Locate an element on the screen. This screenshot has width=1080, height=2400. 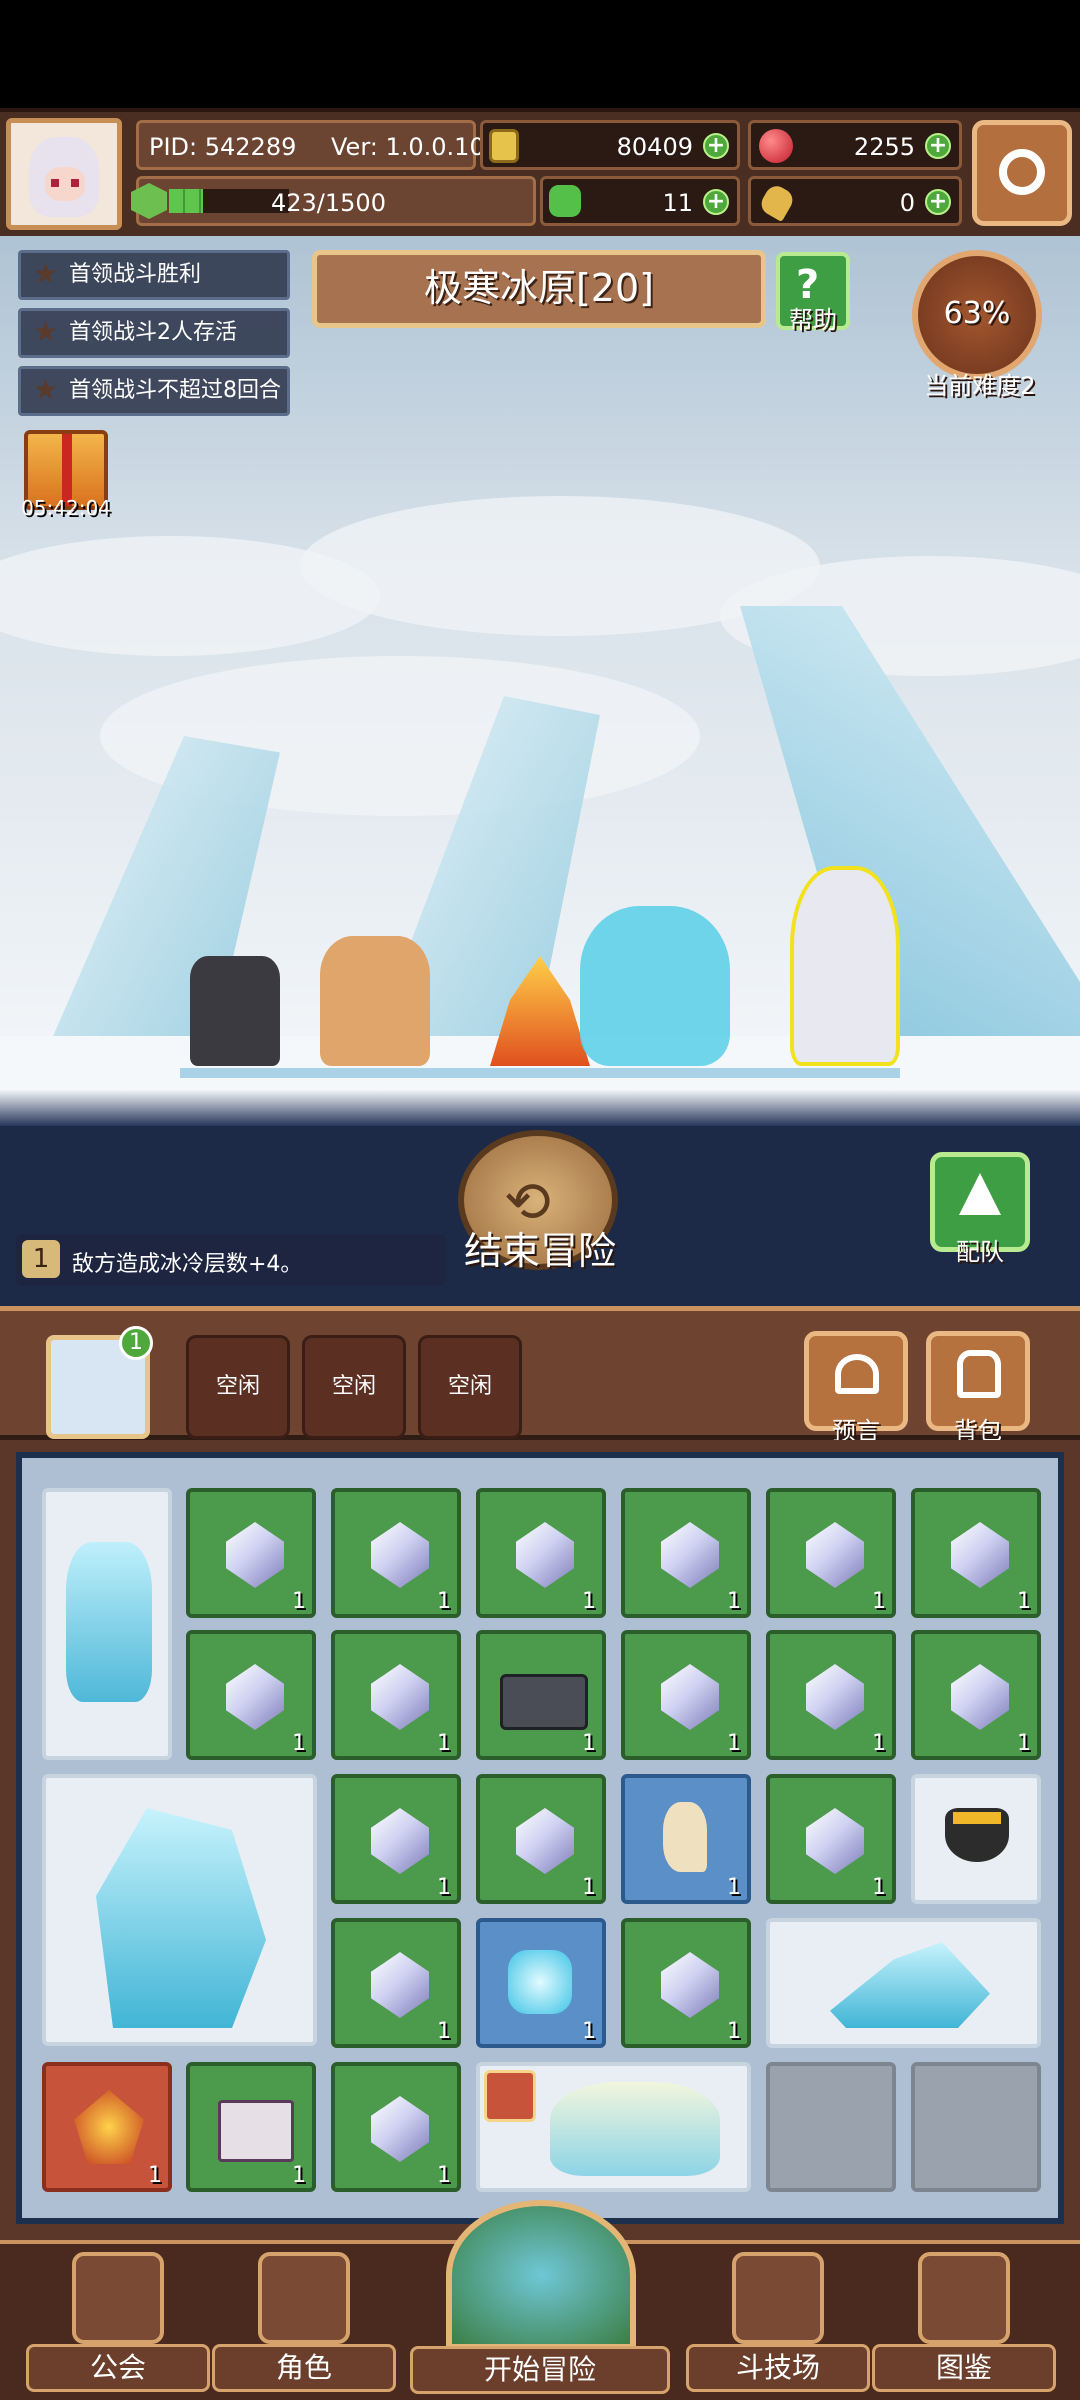
quest-label: 首领战斗2人存活 is located at coordinates (153, 332).